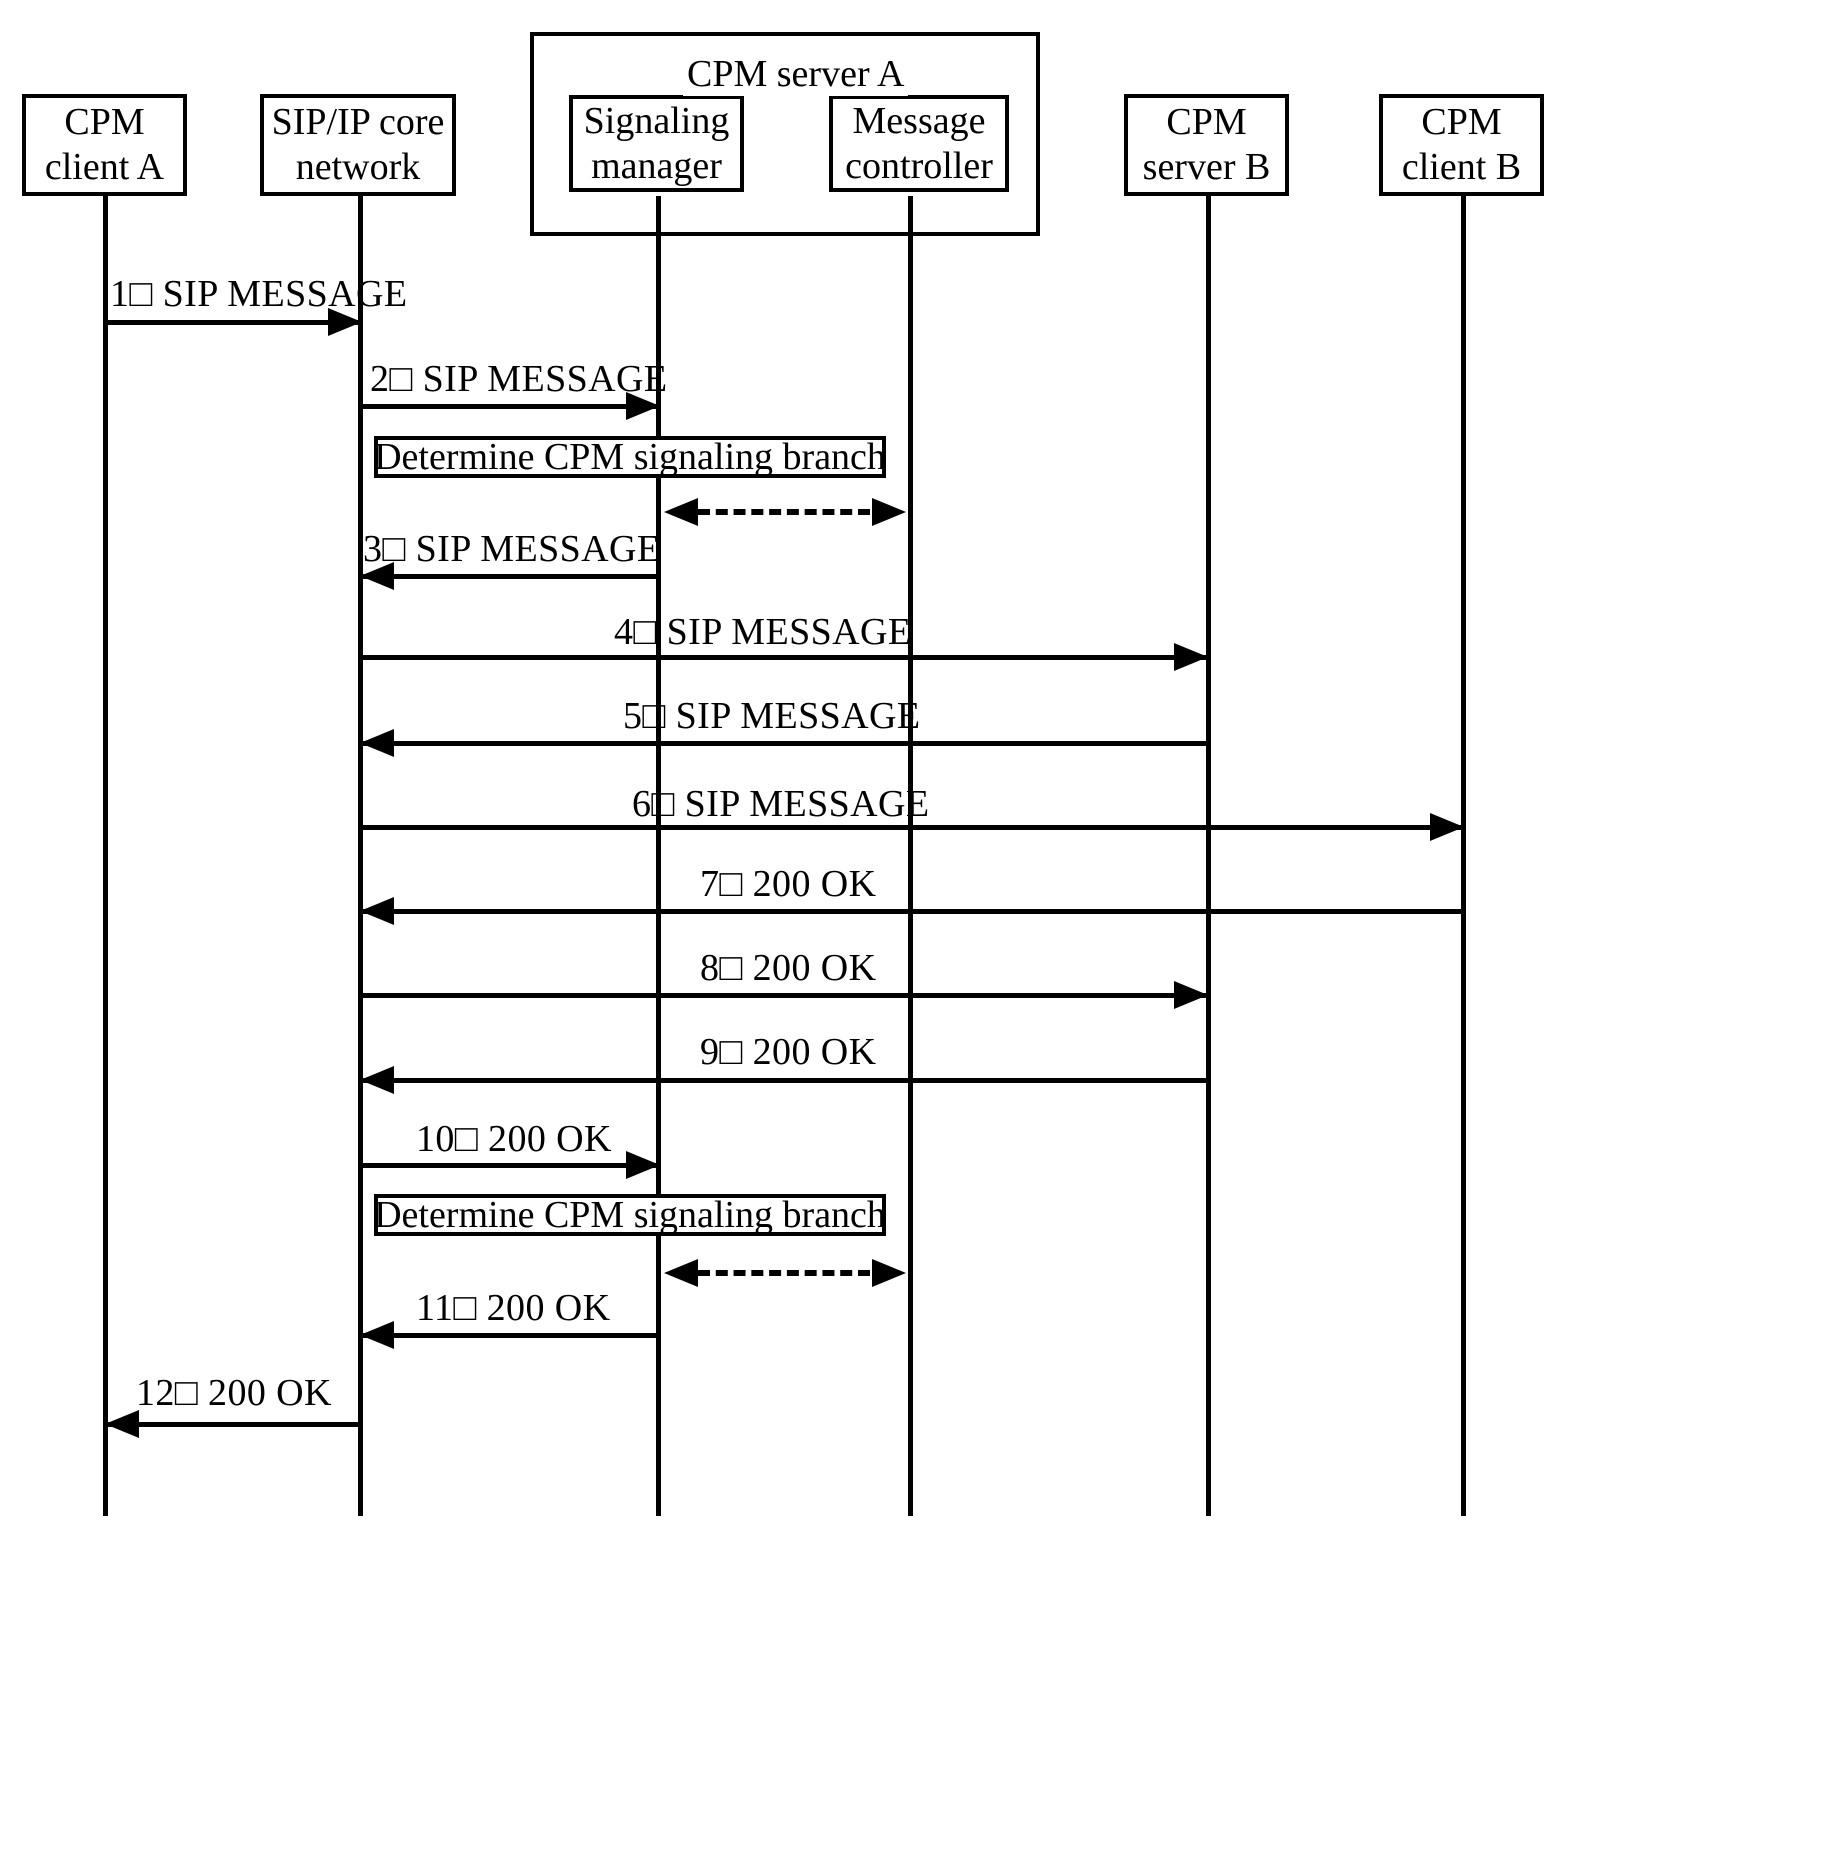  I want to click on lifeline-cpm-client-b, so click(1463, 856).